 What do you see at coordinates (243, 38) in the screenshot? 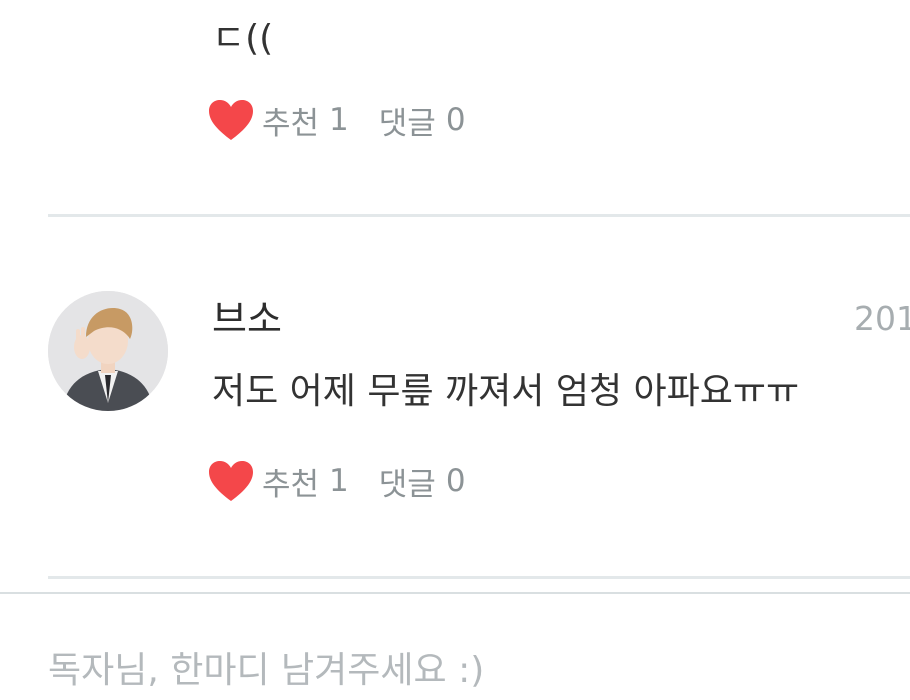
I see `comment-text: ㄷ((` at bounding box center [243, 38].